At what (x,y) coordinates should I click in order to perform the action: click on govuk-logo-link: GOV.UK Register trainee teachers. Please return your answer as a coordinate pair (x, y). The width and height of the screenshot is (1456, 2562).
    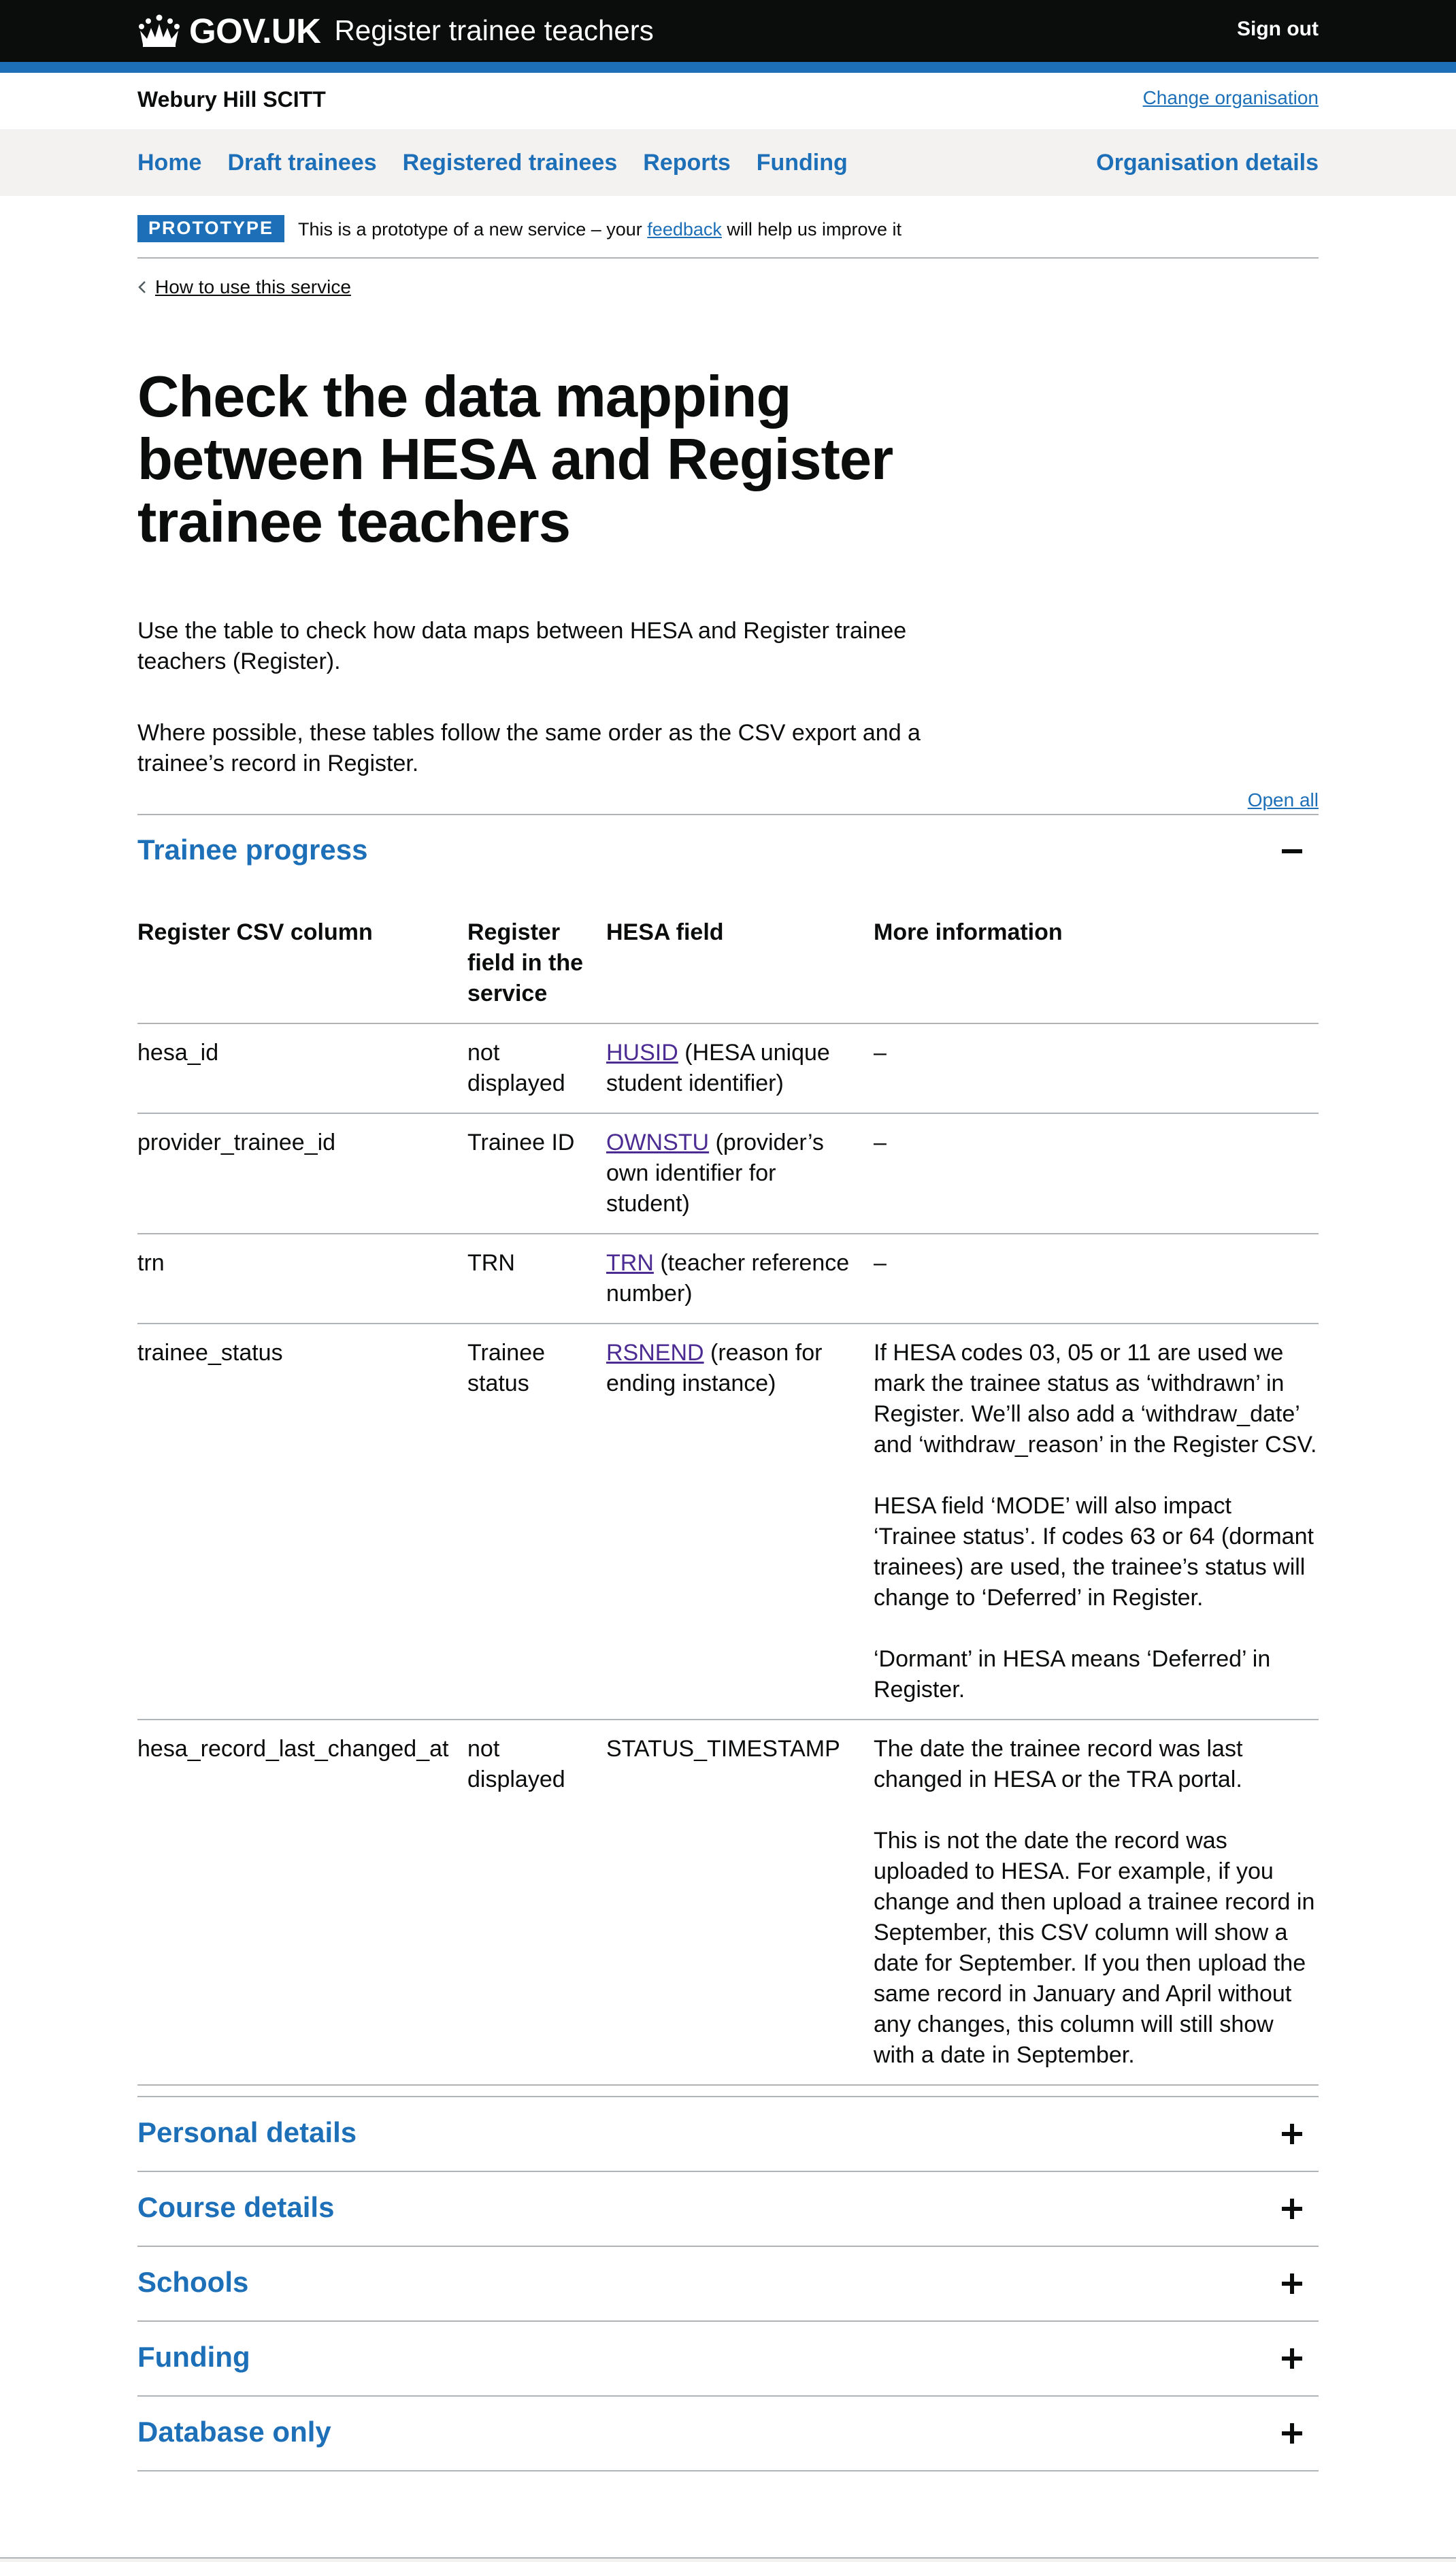
    Looking at the image, I should click on (396, 31).